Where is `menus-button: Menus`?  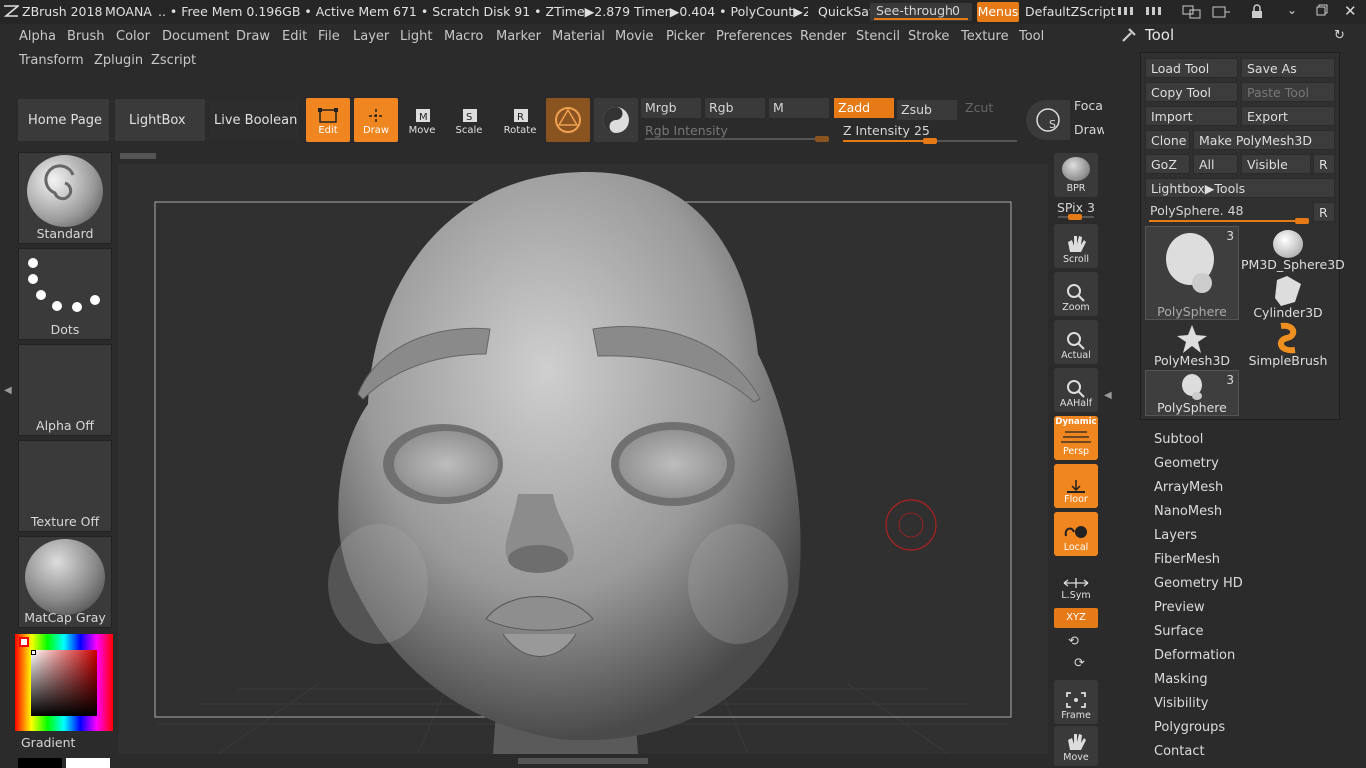
menus-button: Menus is located at coordinates (998, 12).